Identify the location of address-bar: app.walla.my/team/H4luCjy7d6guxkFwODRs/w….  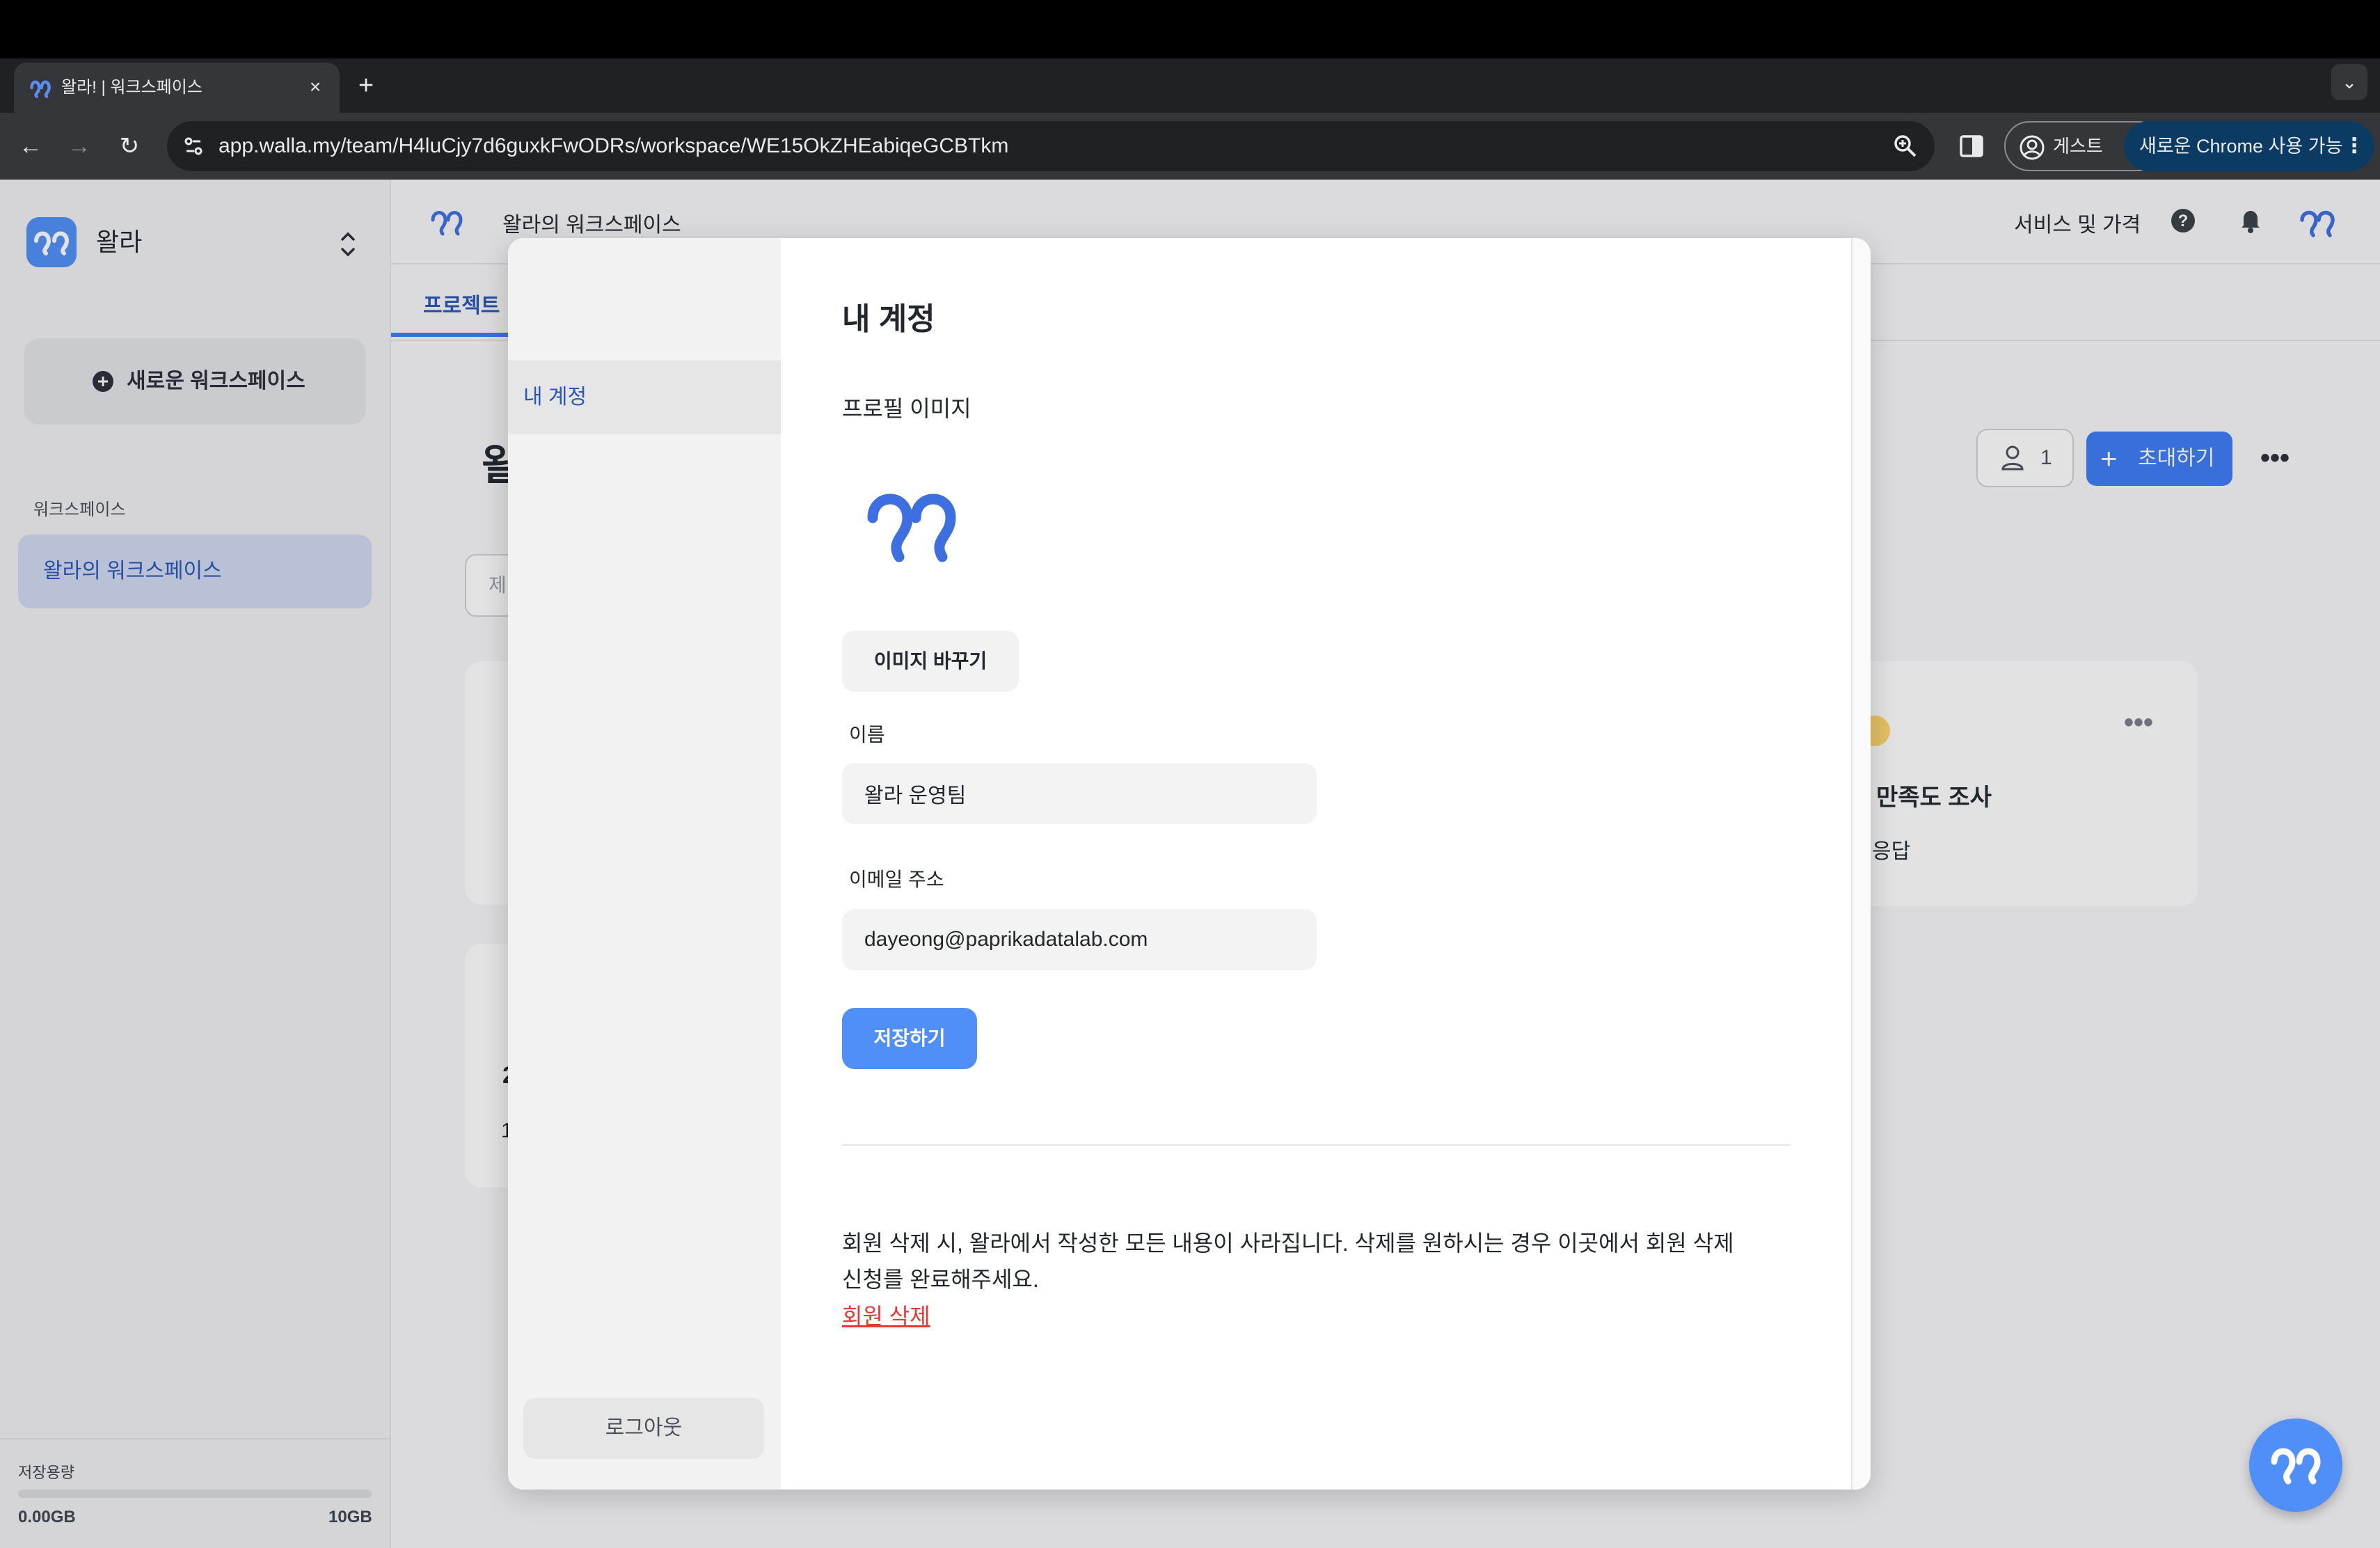
(1051, 146).